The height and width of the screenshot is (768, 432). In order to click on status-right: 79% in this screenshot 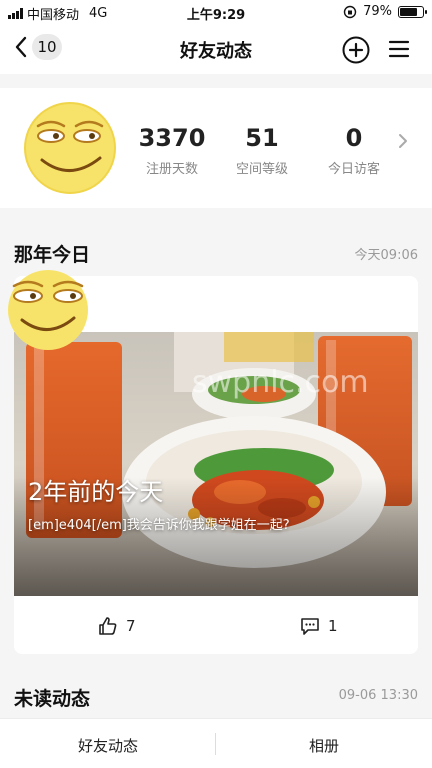, I will do `click(385, 11)`.